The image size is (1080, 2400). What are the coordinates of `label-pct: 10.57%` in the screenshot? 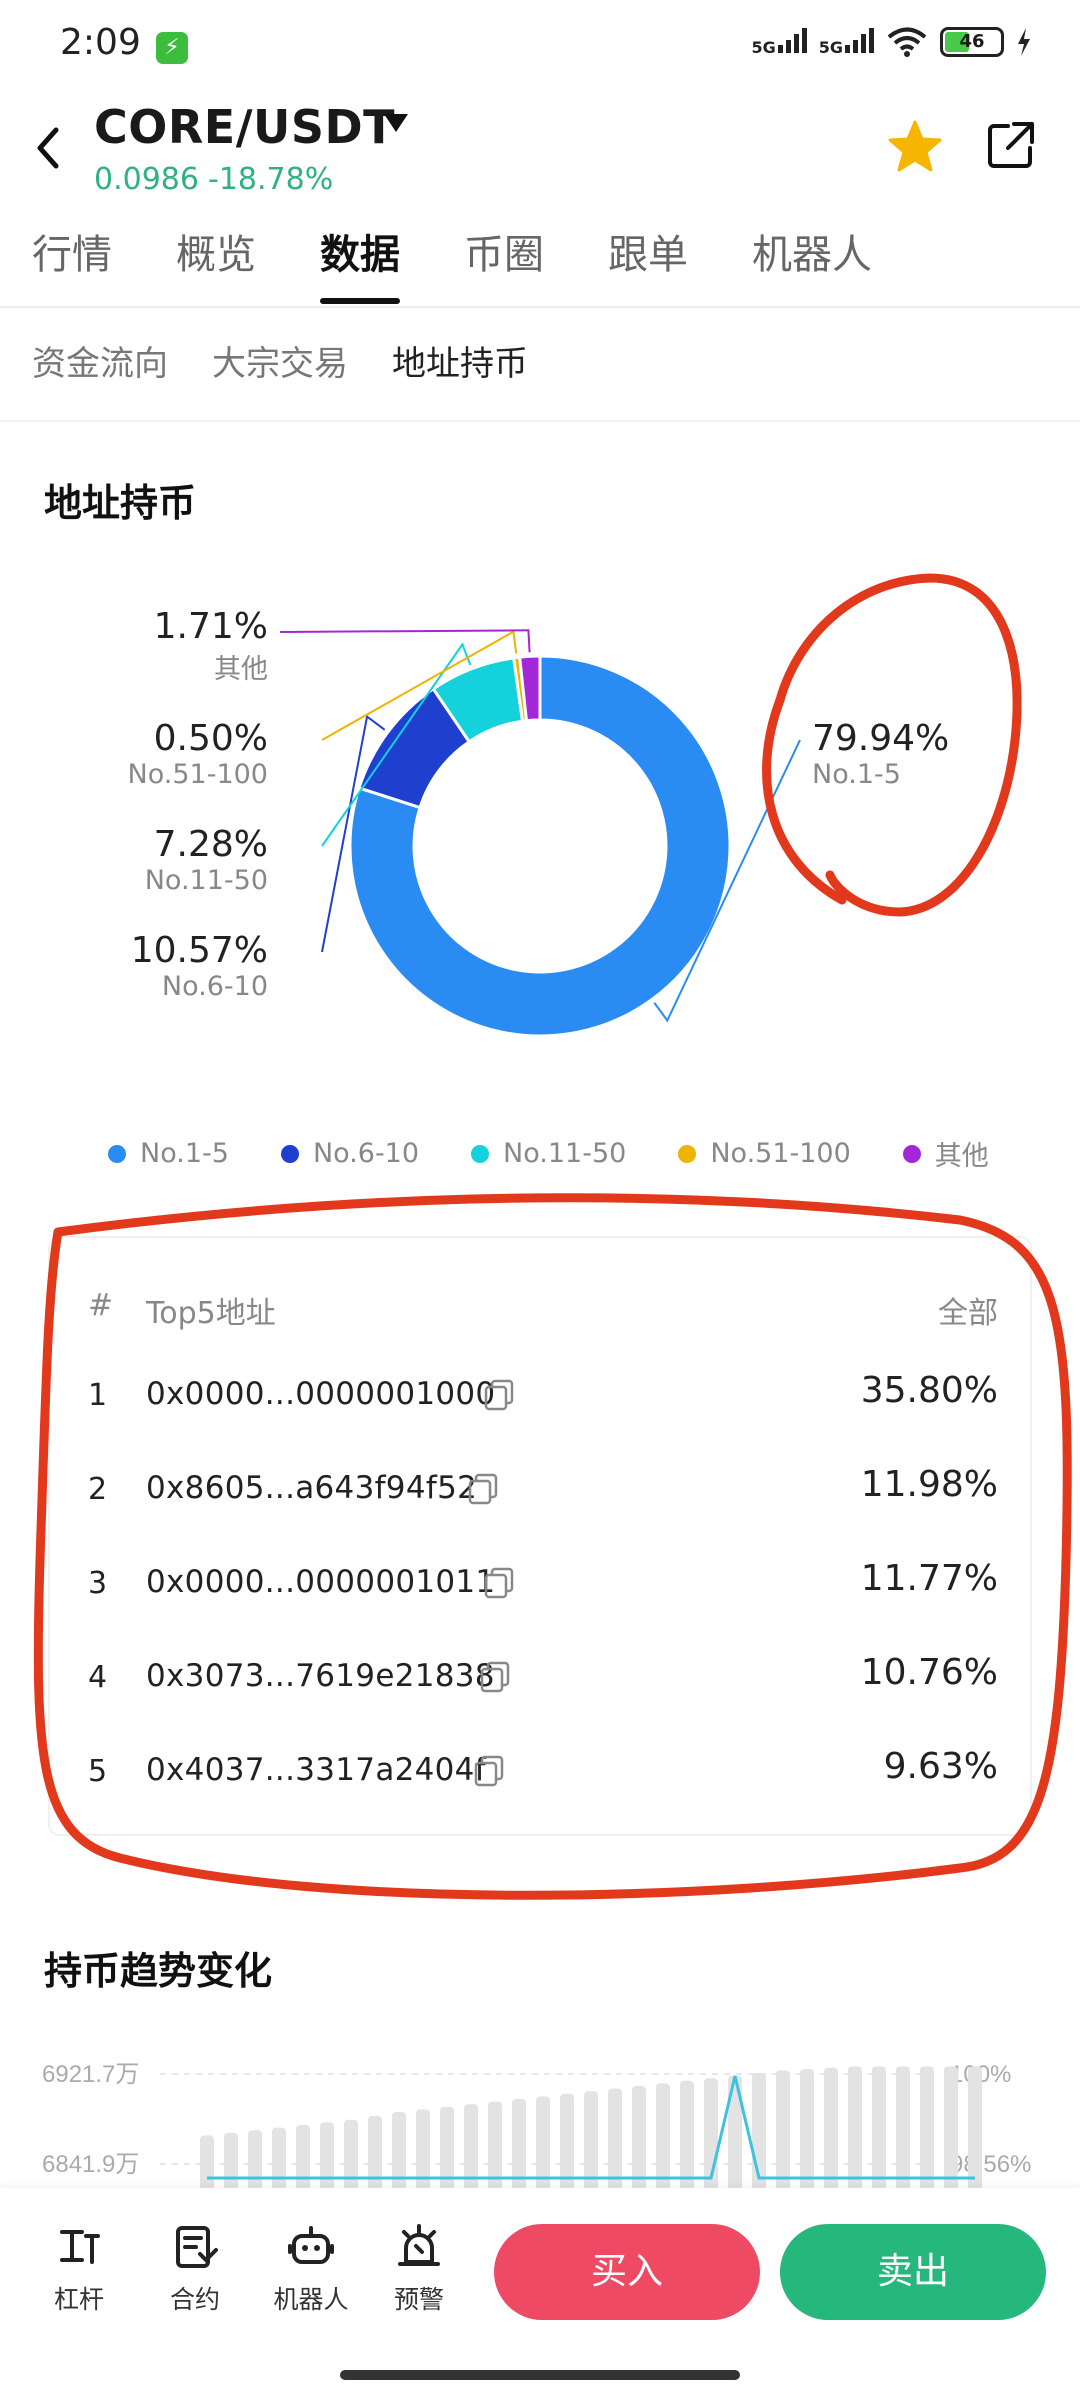 It's located at (199, 950).